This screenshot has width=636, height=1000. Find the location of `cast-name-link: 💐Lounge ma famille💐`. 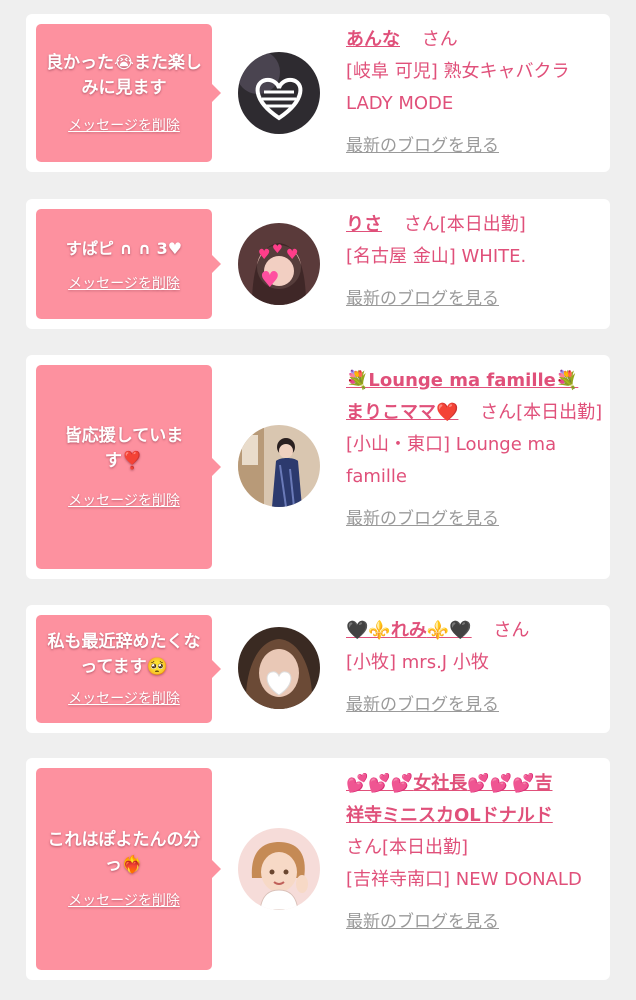

cast-name-link: 💐Lounge ma famille💐 is located at coordinates (462, 380).